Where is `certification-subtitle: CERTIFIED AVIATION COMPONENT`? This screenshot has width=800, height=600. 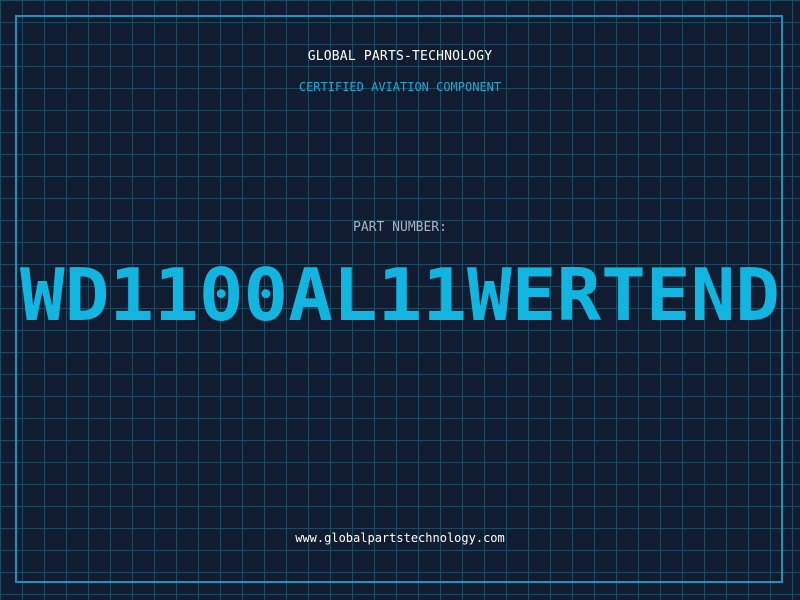 certification-subtitle: CERTIFIED AVIATION COMPONENT is located at coordinates (400, 87).